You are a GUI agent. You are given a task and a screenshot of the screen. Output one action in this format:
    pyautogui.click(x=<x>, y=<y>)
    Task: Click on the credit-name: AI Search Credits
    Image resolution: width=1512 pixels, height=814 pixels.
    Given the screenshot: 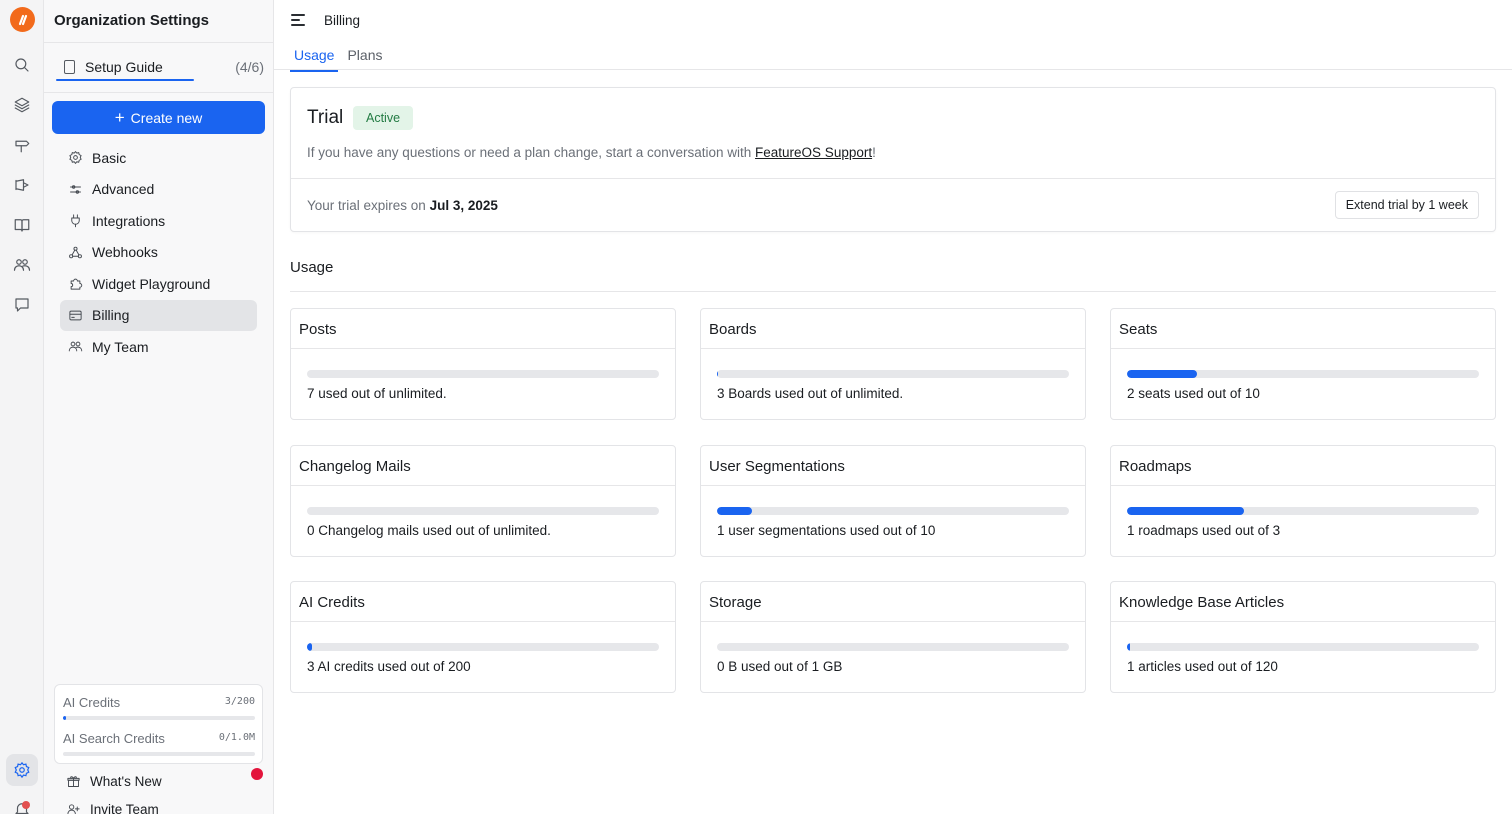 What is the action you would take?
    pyautogui.click(x=114, y=738)
    